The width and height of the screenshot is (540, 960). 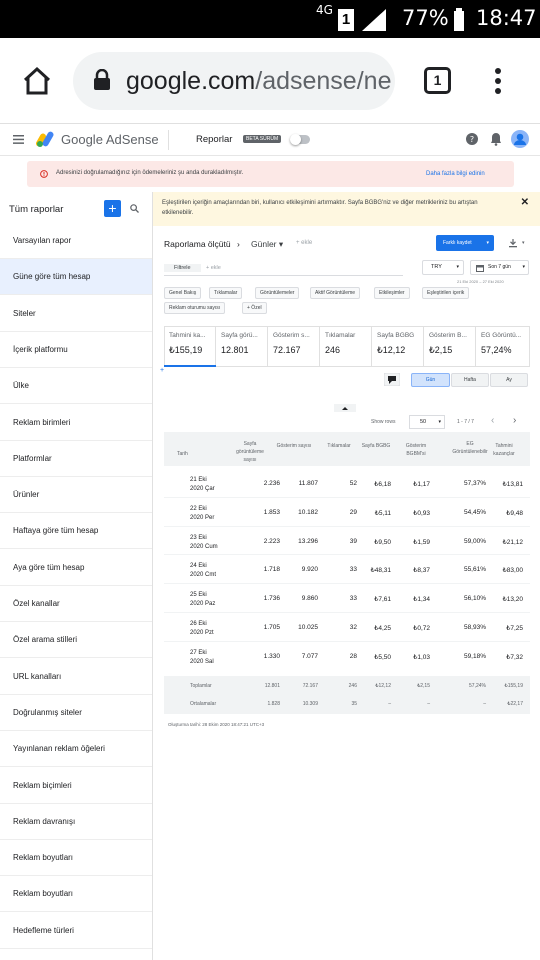 What do you see at coordinates (398, 346) in the screenshot?
I see `metric-card: Sayfa BGBG ₺12,12` at bounding box center [398, 346].